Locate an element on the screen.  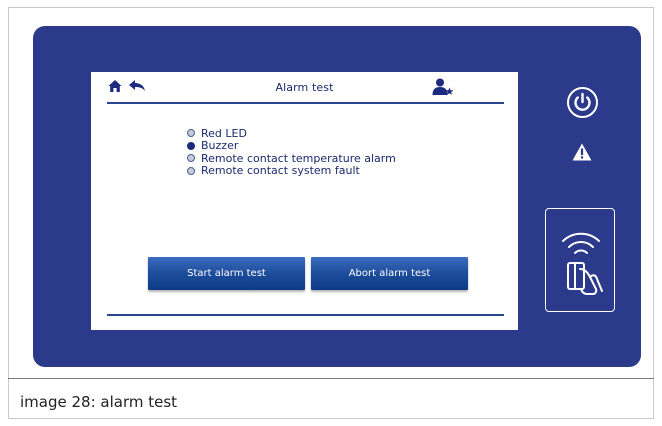
abort-alarm-test-button: Abort alarm test is located at coordinates (389, 273).